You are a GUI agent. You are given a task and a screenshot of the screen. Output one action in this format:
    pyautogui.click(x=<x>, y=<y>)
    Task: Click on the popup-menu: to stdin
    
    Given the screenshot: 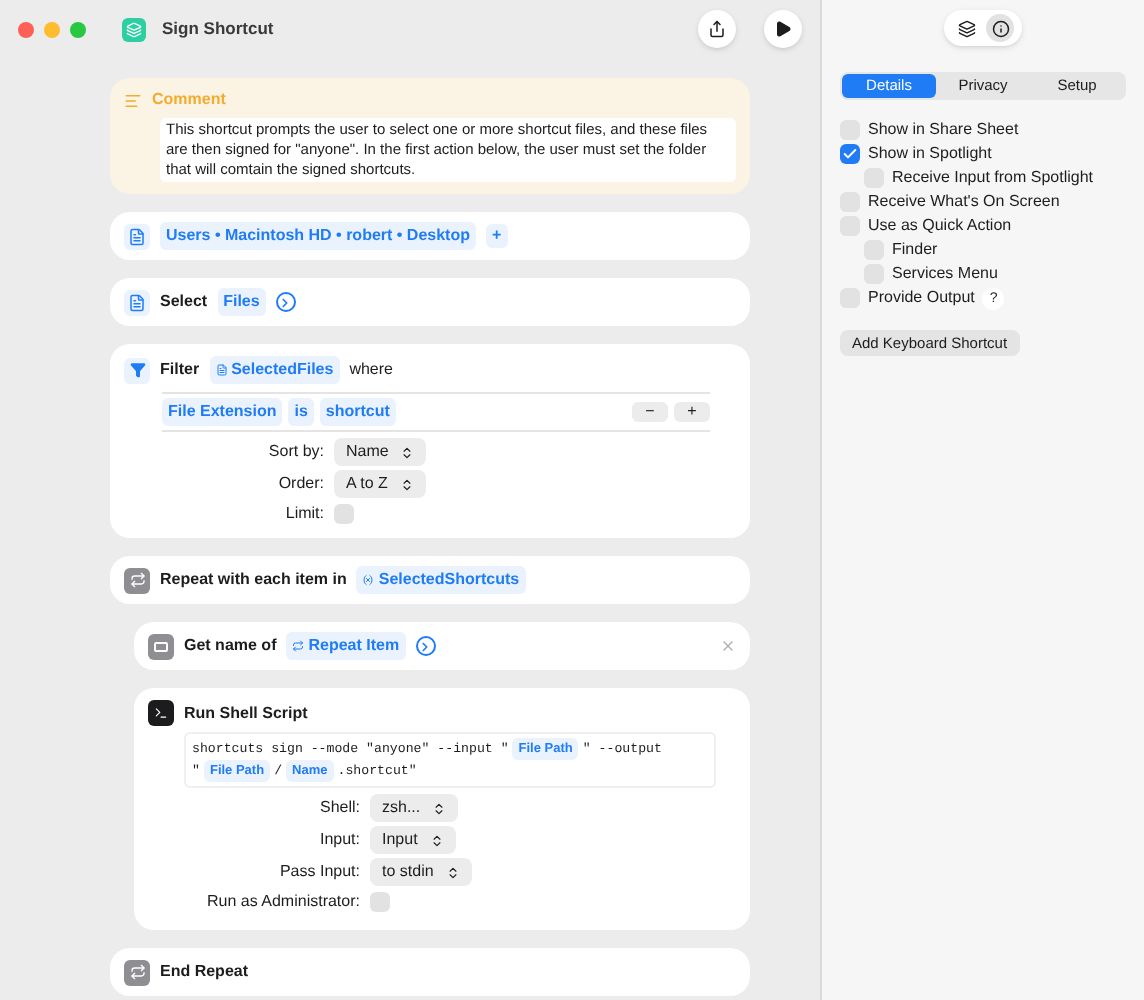 What is the action you would take?
    pyautogui.click(x=421, y=872)
    